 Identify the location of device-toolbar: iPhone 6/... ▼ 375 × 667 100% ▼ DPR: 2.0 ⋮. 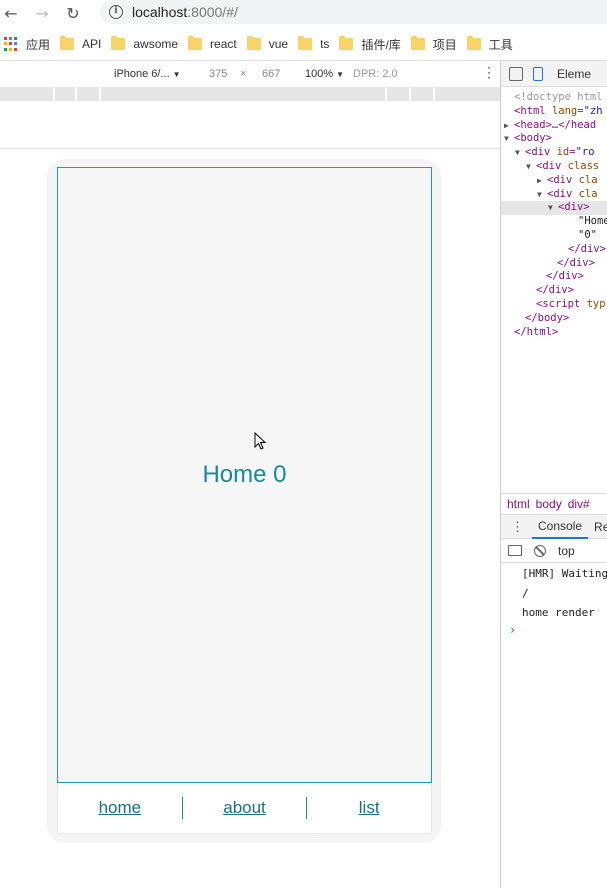
(250, 74).